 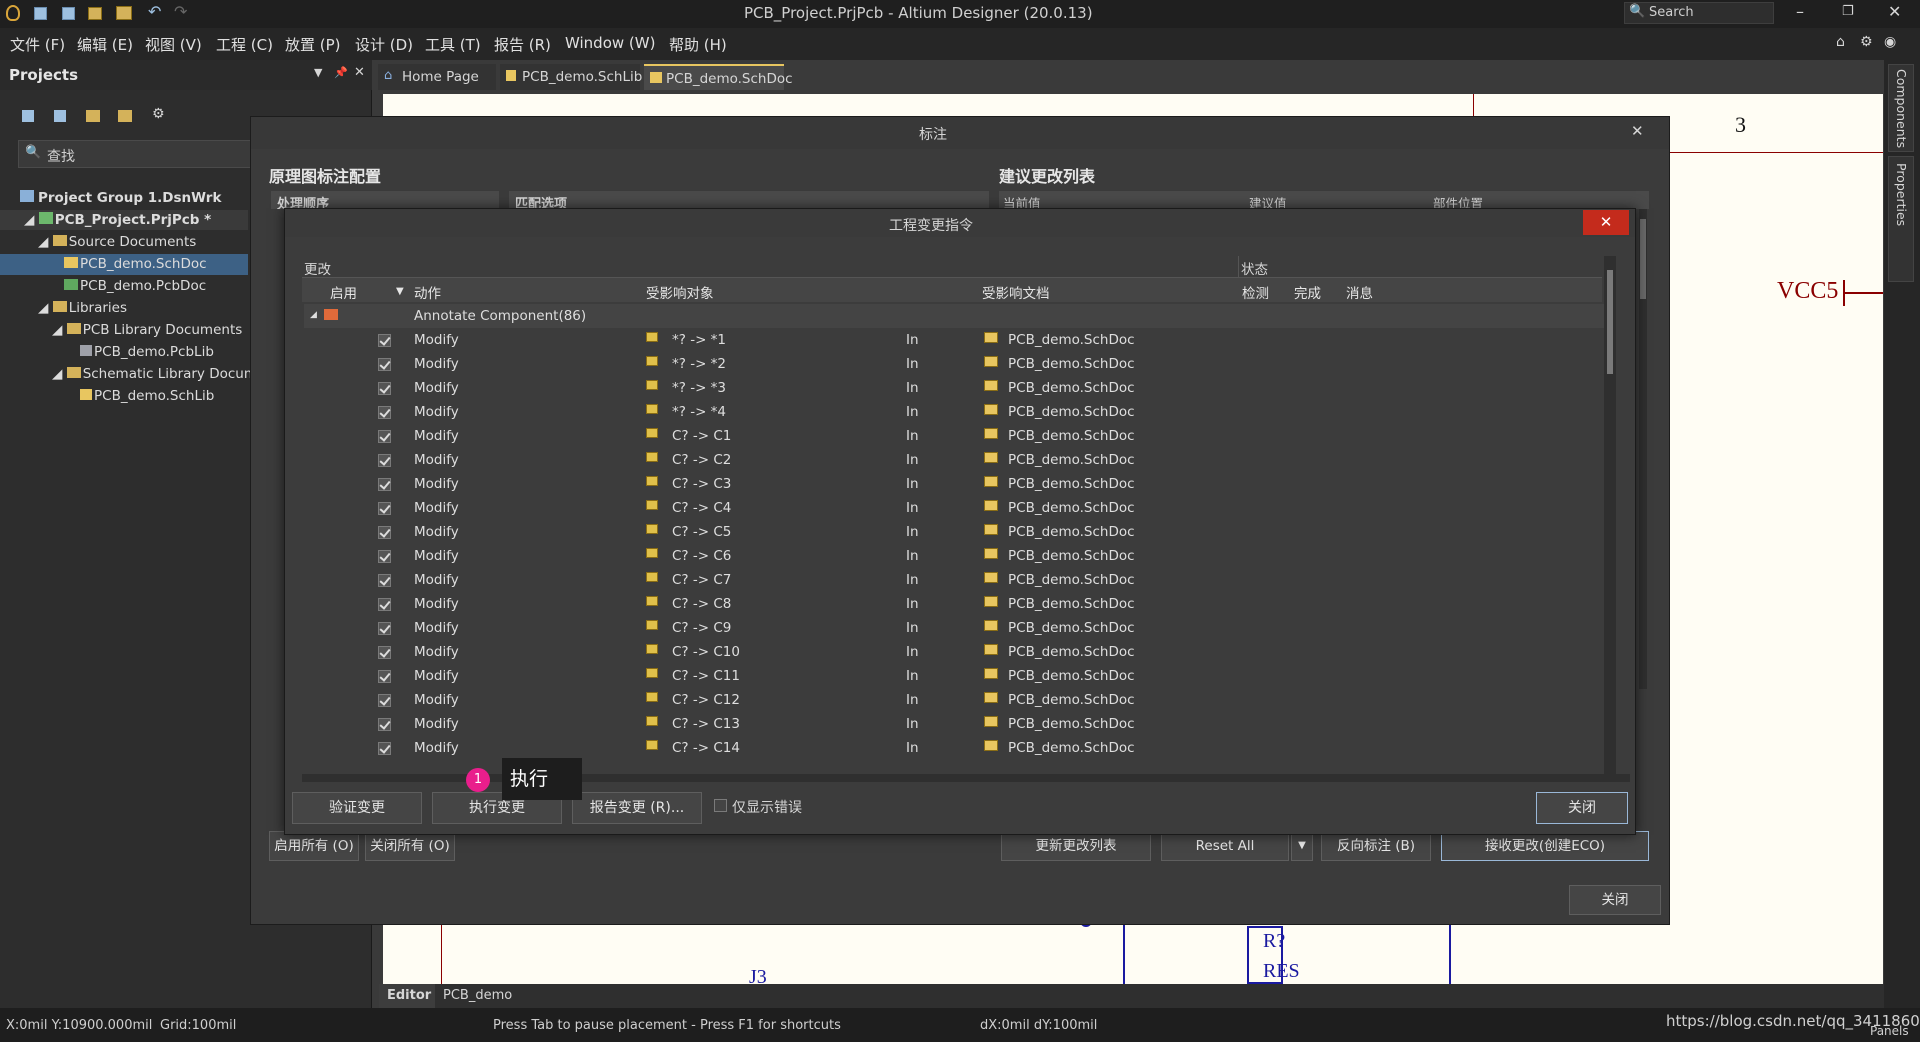 What do you see at coordinates (1889, 1031) in the screenshot?
I see `panels-button: Panels` at bounding box center [1889, 1031].